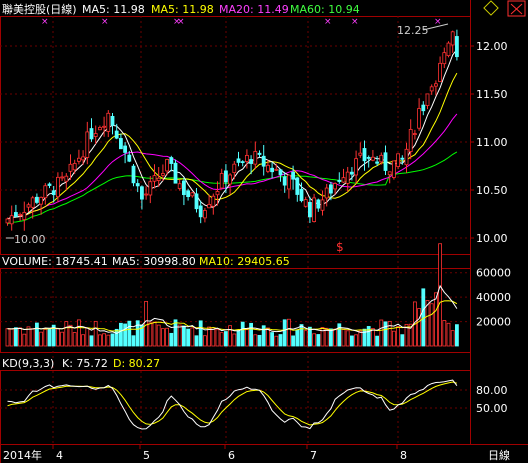  I want to click on kd-lines, so click(232, 404).